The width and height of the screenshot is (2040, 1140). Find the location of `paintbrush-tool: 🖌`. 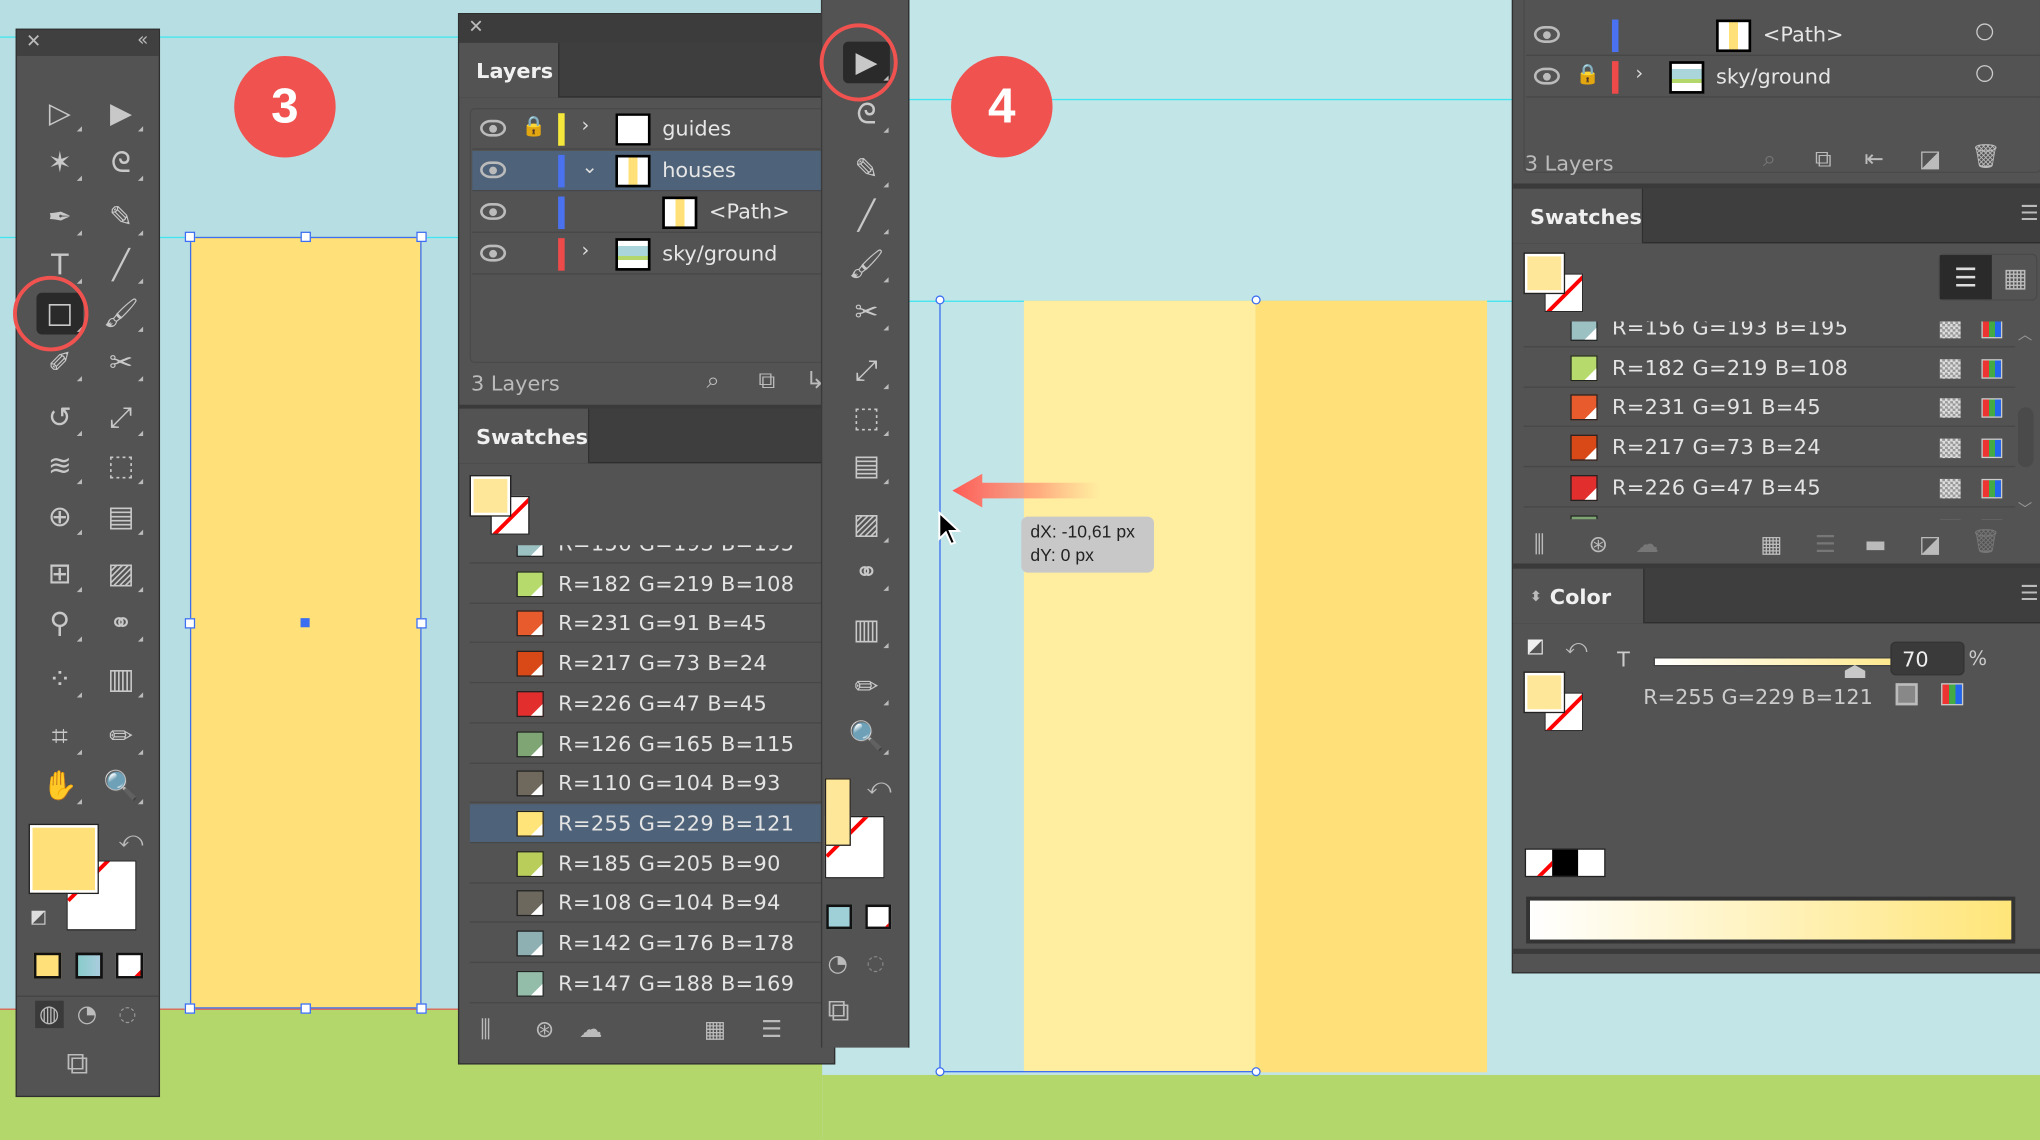

paintbrush-tool: 🖌 is located at coordinates (866, 264).